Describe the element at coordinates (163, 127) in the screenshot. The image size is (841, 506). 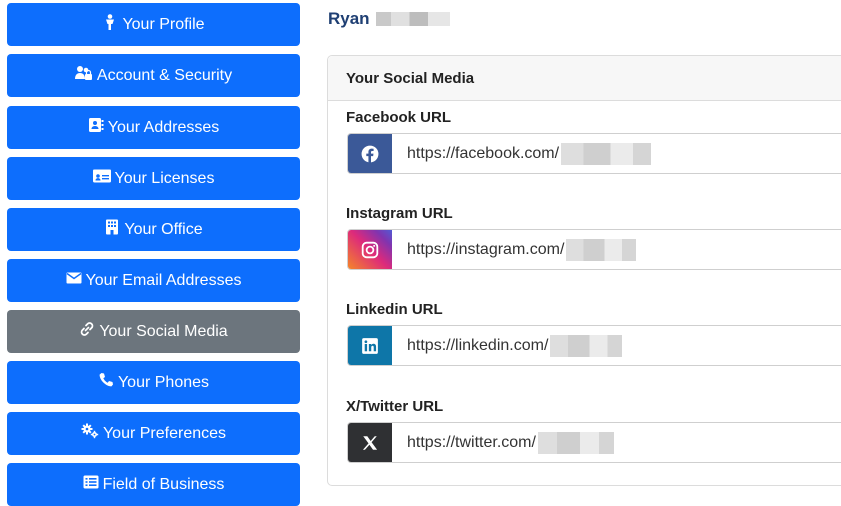
I see `sidebar-item-label: Your Addresses` at that location.